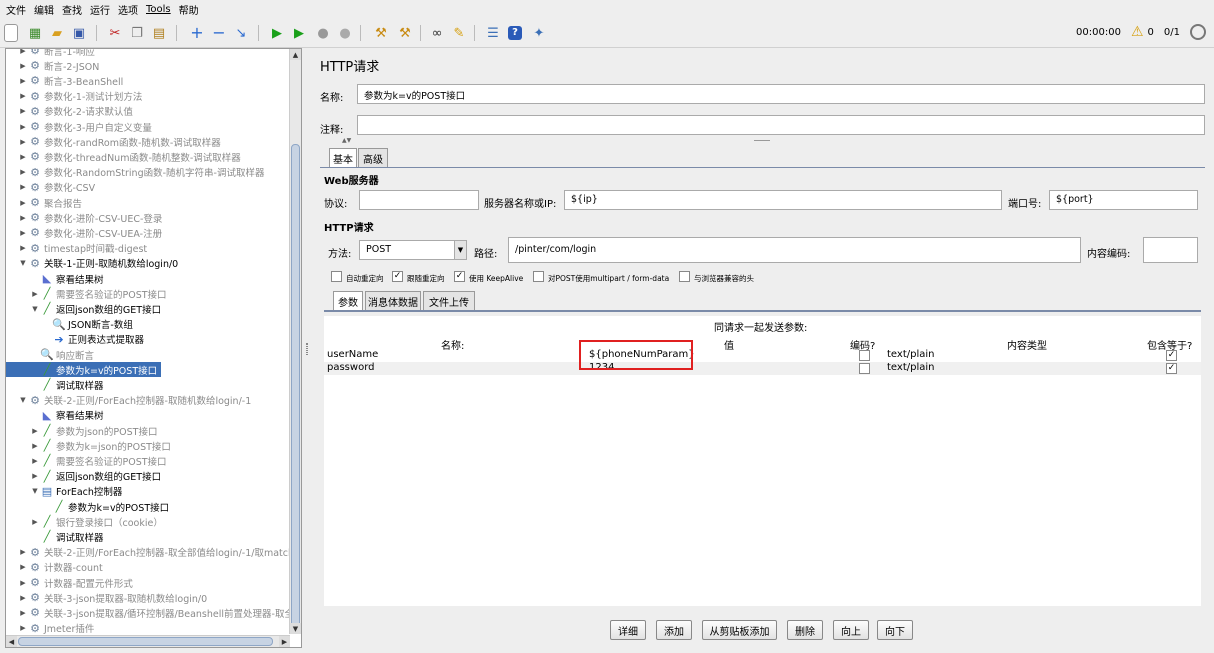 The width and height of the screenshot is (1214, 653). Describe the element at coordinates (381, 33) in the screenshot. I see `clear-icon: ⚒` at that location.